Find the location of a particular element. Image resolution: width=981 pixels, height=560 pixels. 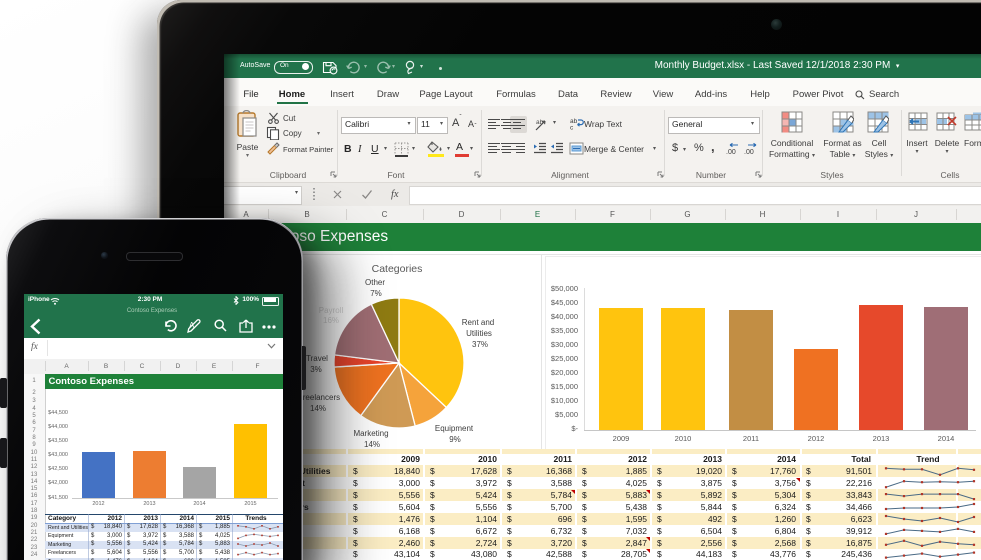

svg-text: c is located at coordinates (572, 128).